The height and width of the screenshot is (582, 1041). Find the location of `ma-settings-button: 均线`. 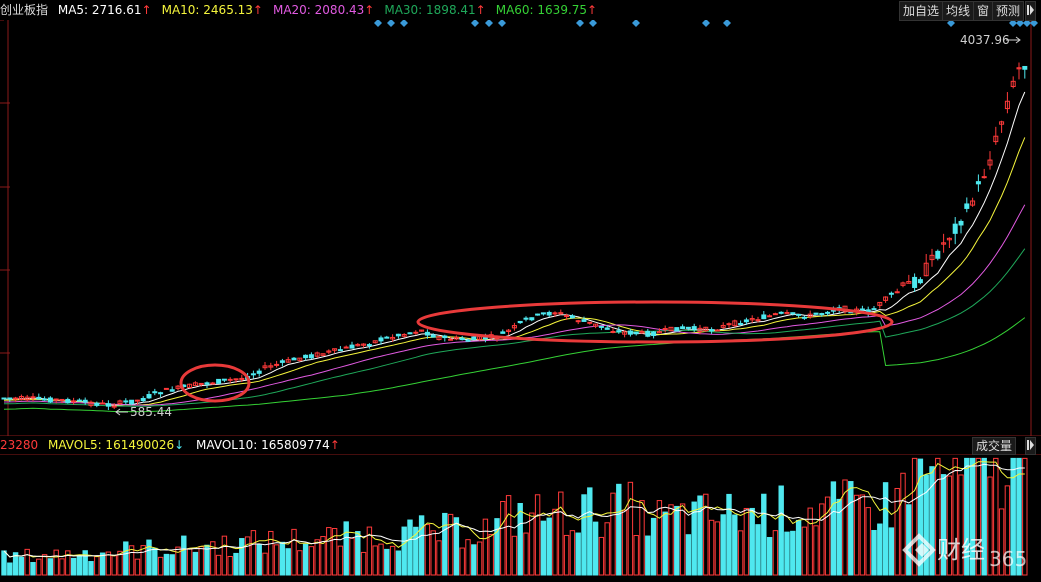

ma-settings-button: 均线 is located at coordinates (958, 11).